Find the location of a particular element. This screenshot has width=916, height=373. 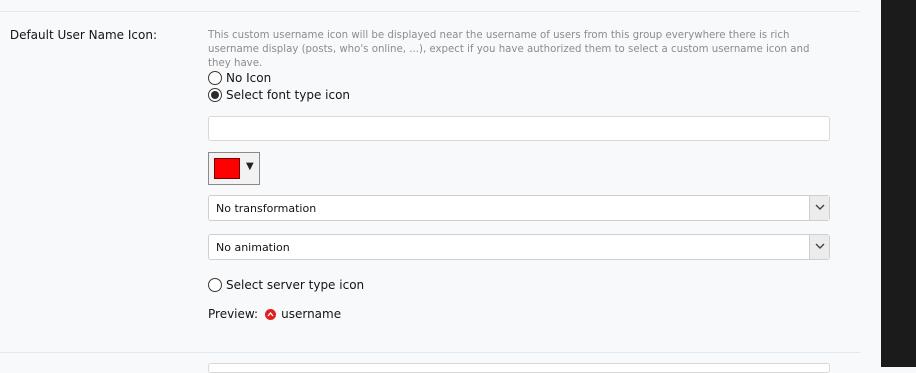

option-font-type-icon: Select font type icon is located at coordinates (279, 95).